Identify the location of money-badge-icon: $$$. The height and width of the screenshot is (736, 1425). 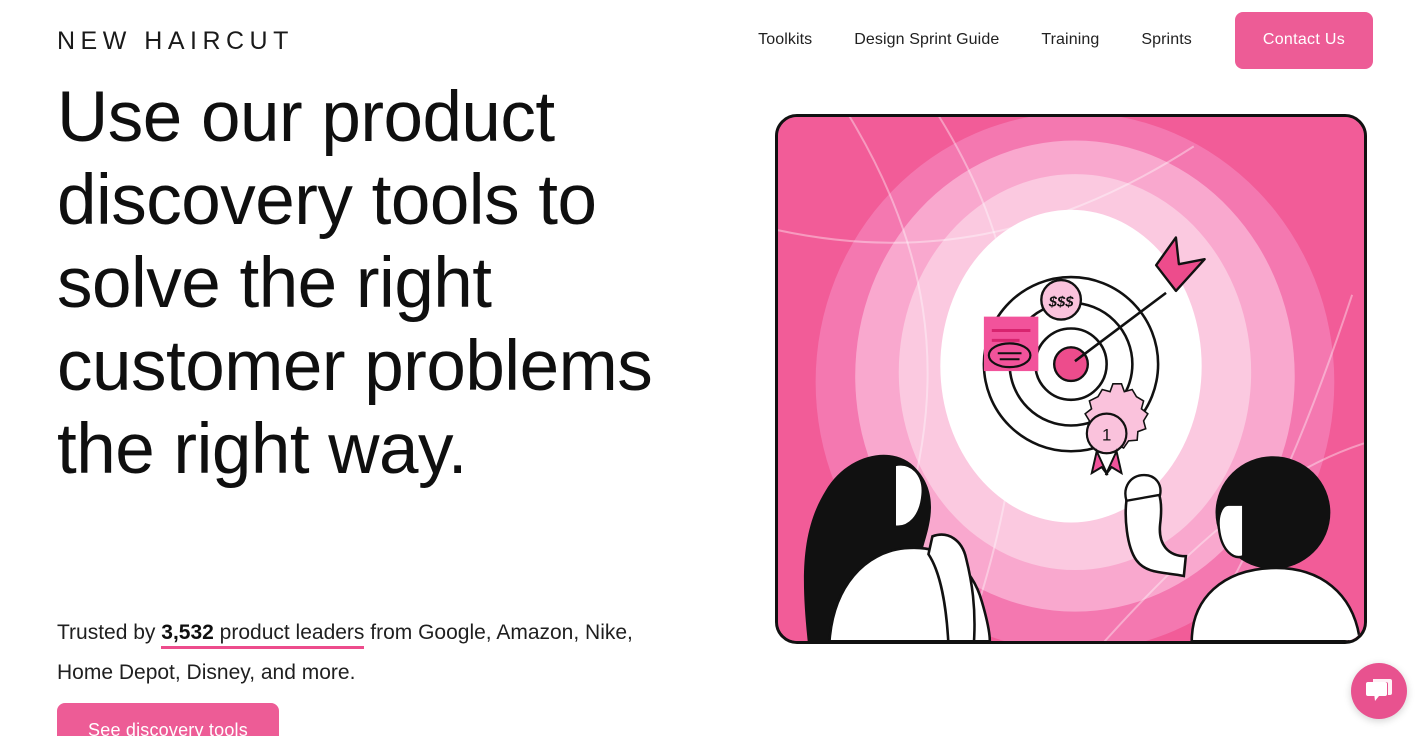
(1061, 299).